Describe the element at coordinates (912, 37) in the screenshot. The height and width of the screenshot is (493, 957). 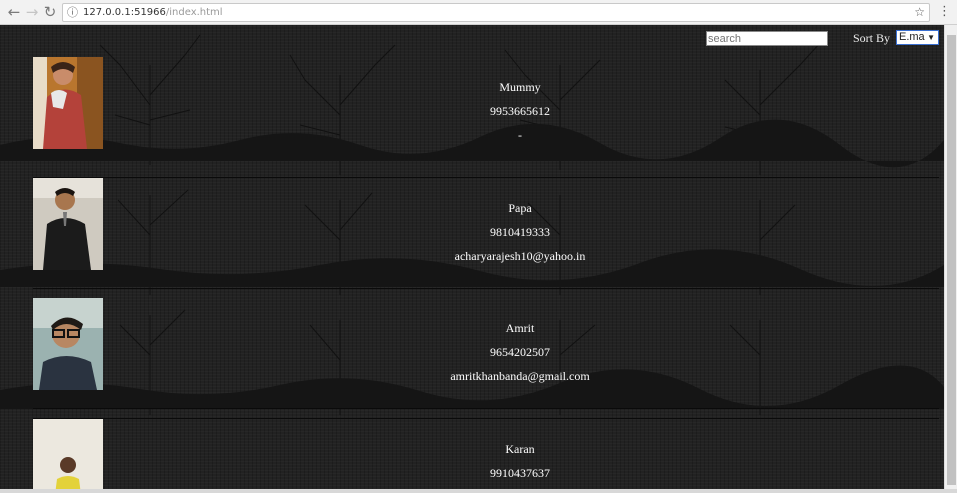
I see `sort-select-value: E.ma` at that location.